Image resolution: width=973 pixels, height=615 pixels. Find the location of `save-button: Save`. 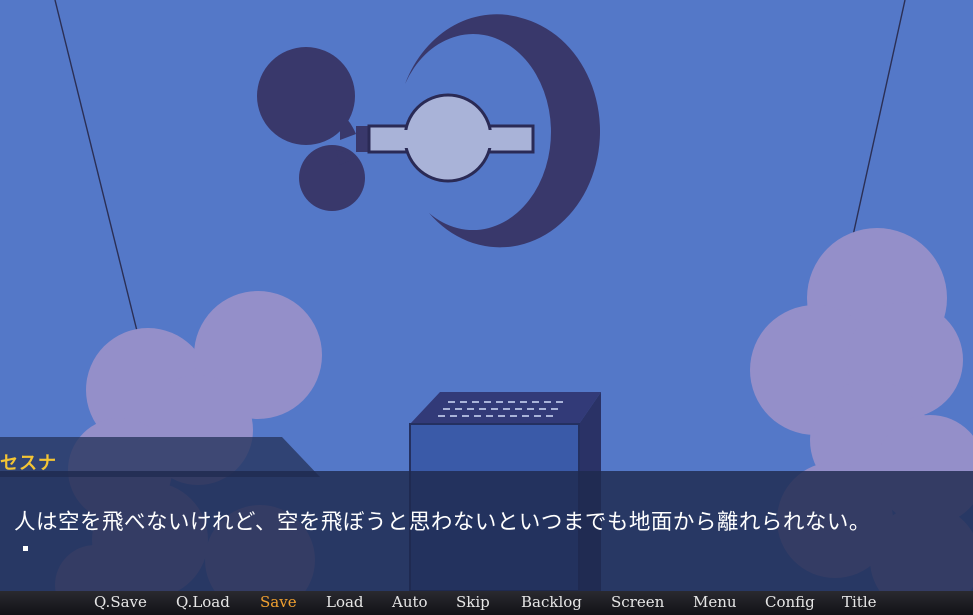

save-button: Save is located at coordinates (278, 602).